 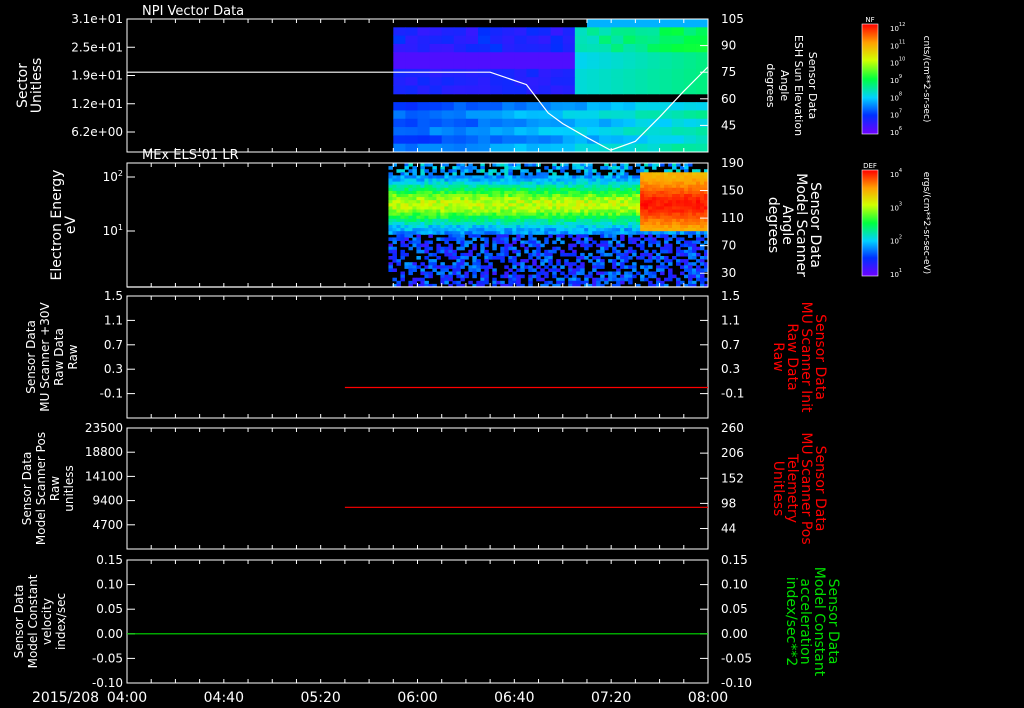 What do you see at coordinates (109, 634) in the screenshot?
I see `left-tick-label: 0.00` at bounding box center [109, 634].